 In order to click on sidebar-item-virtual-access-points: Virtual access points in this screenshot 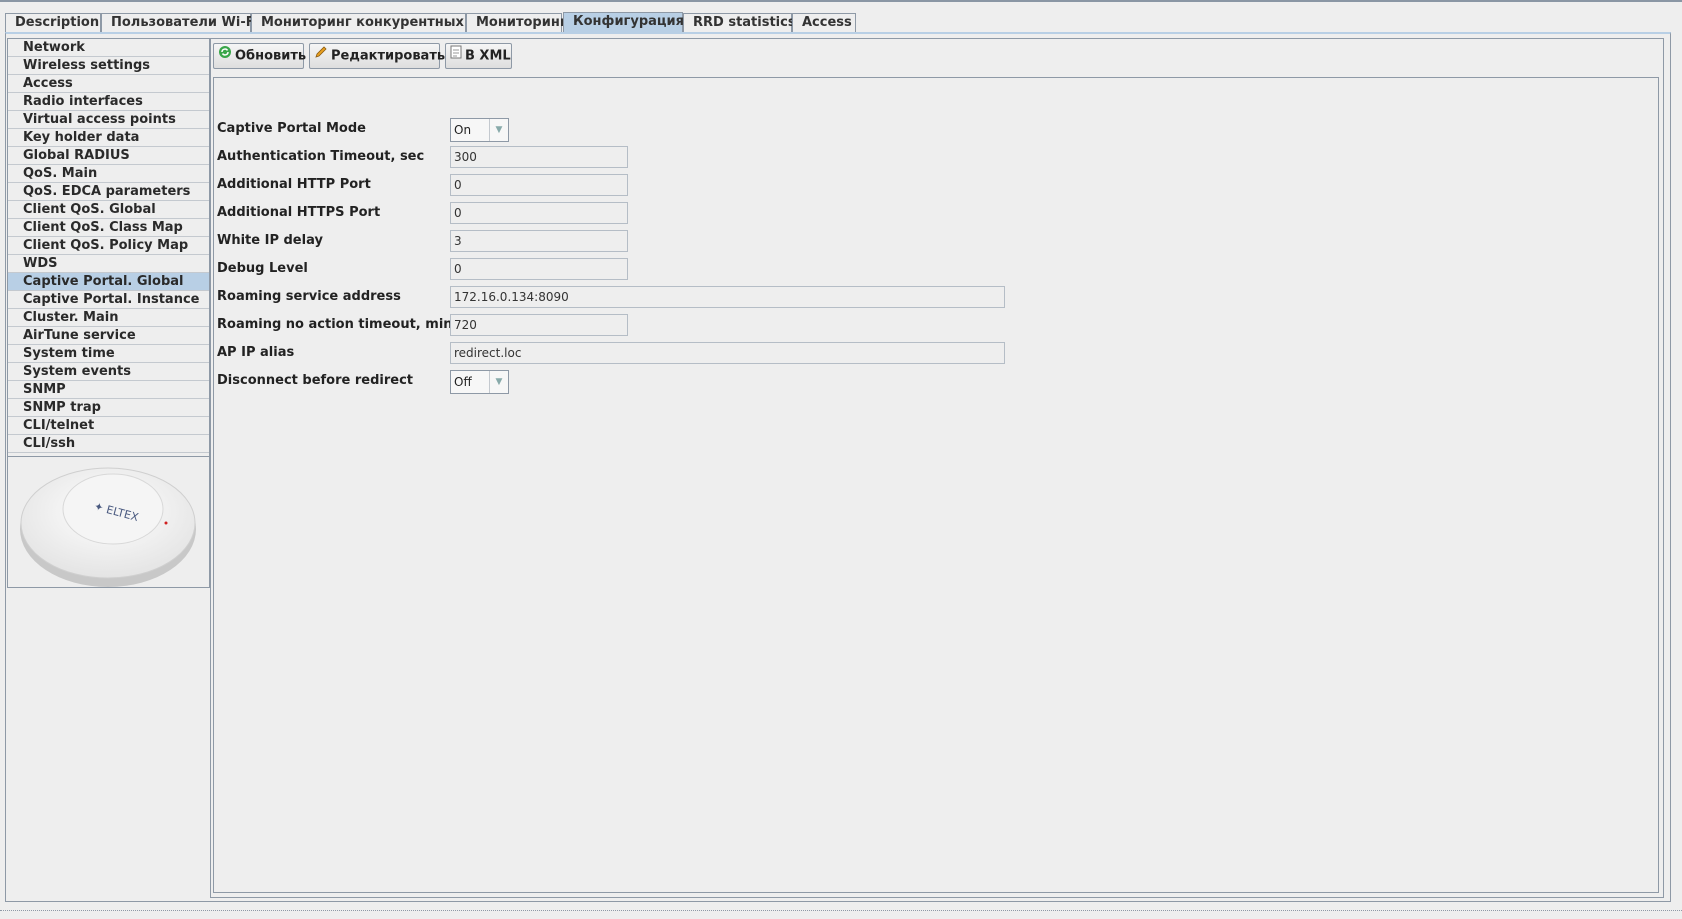, I will do `click(108, 120)`.